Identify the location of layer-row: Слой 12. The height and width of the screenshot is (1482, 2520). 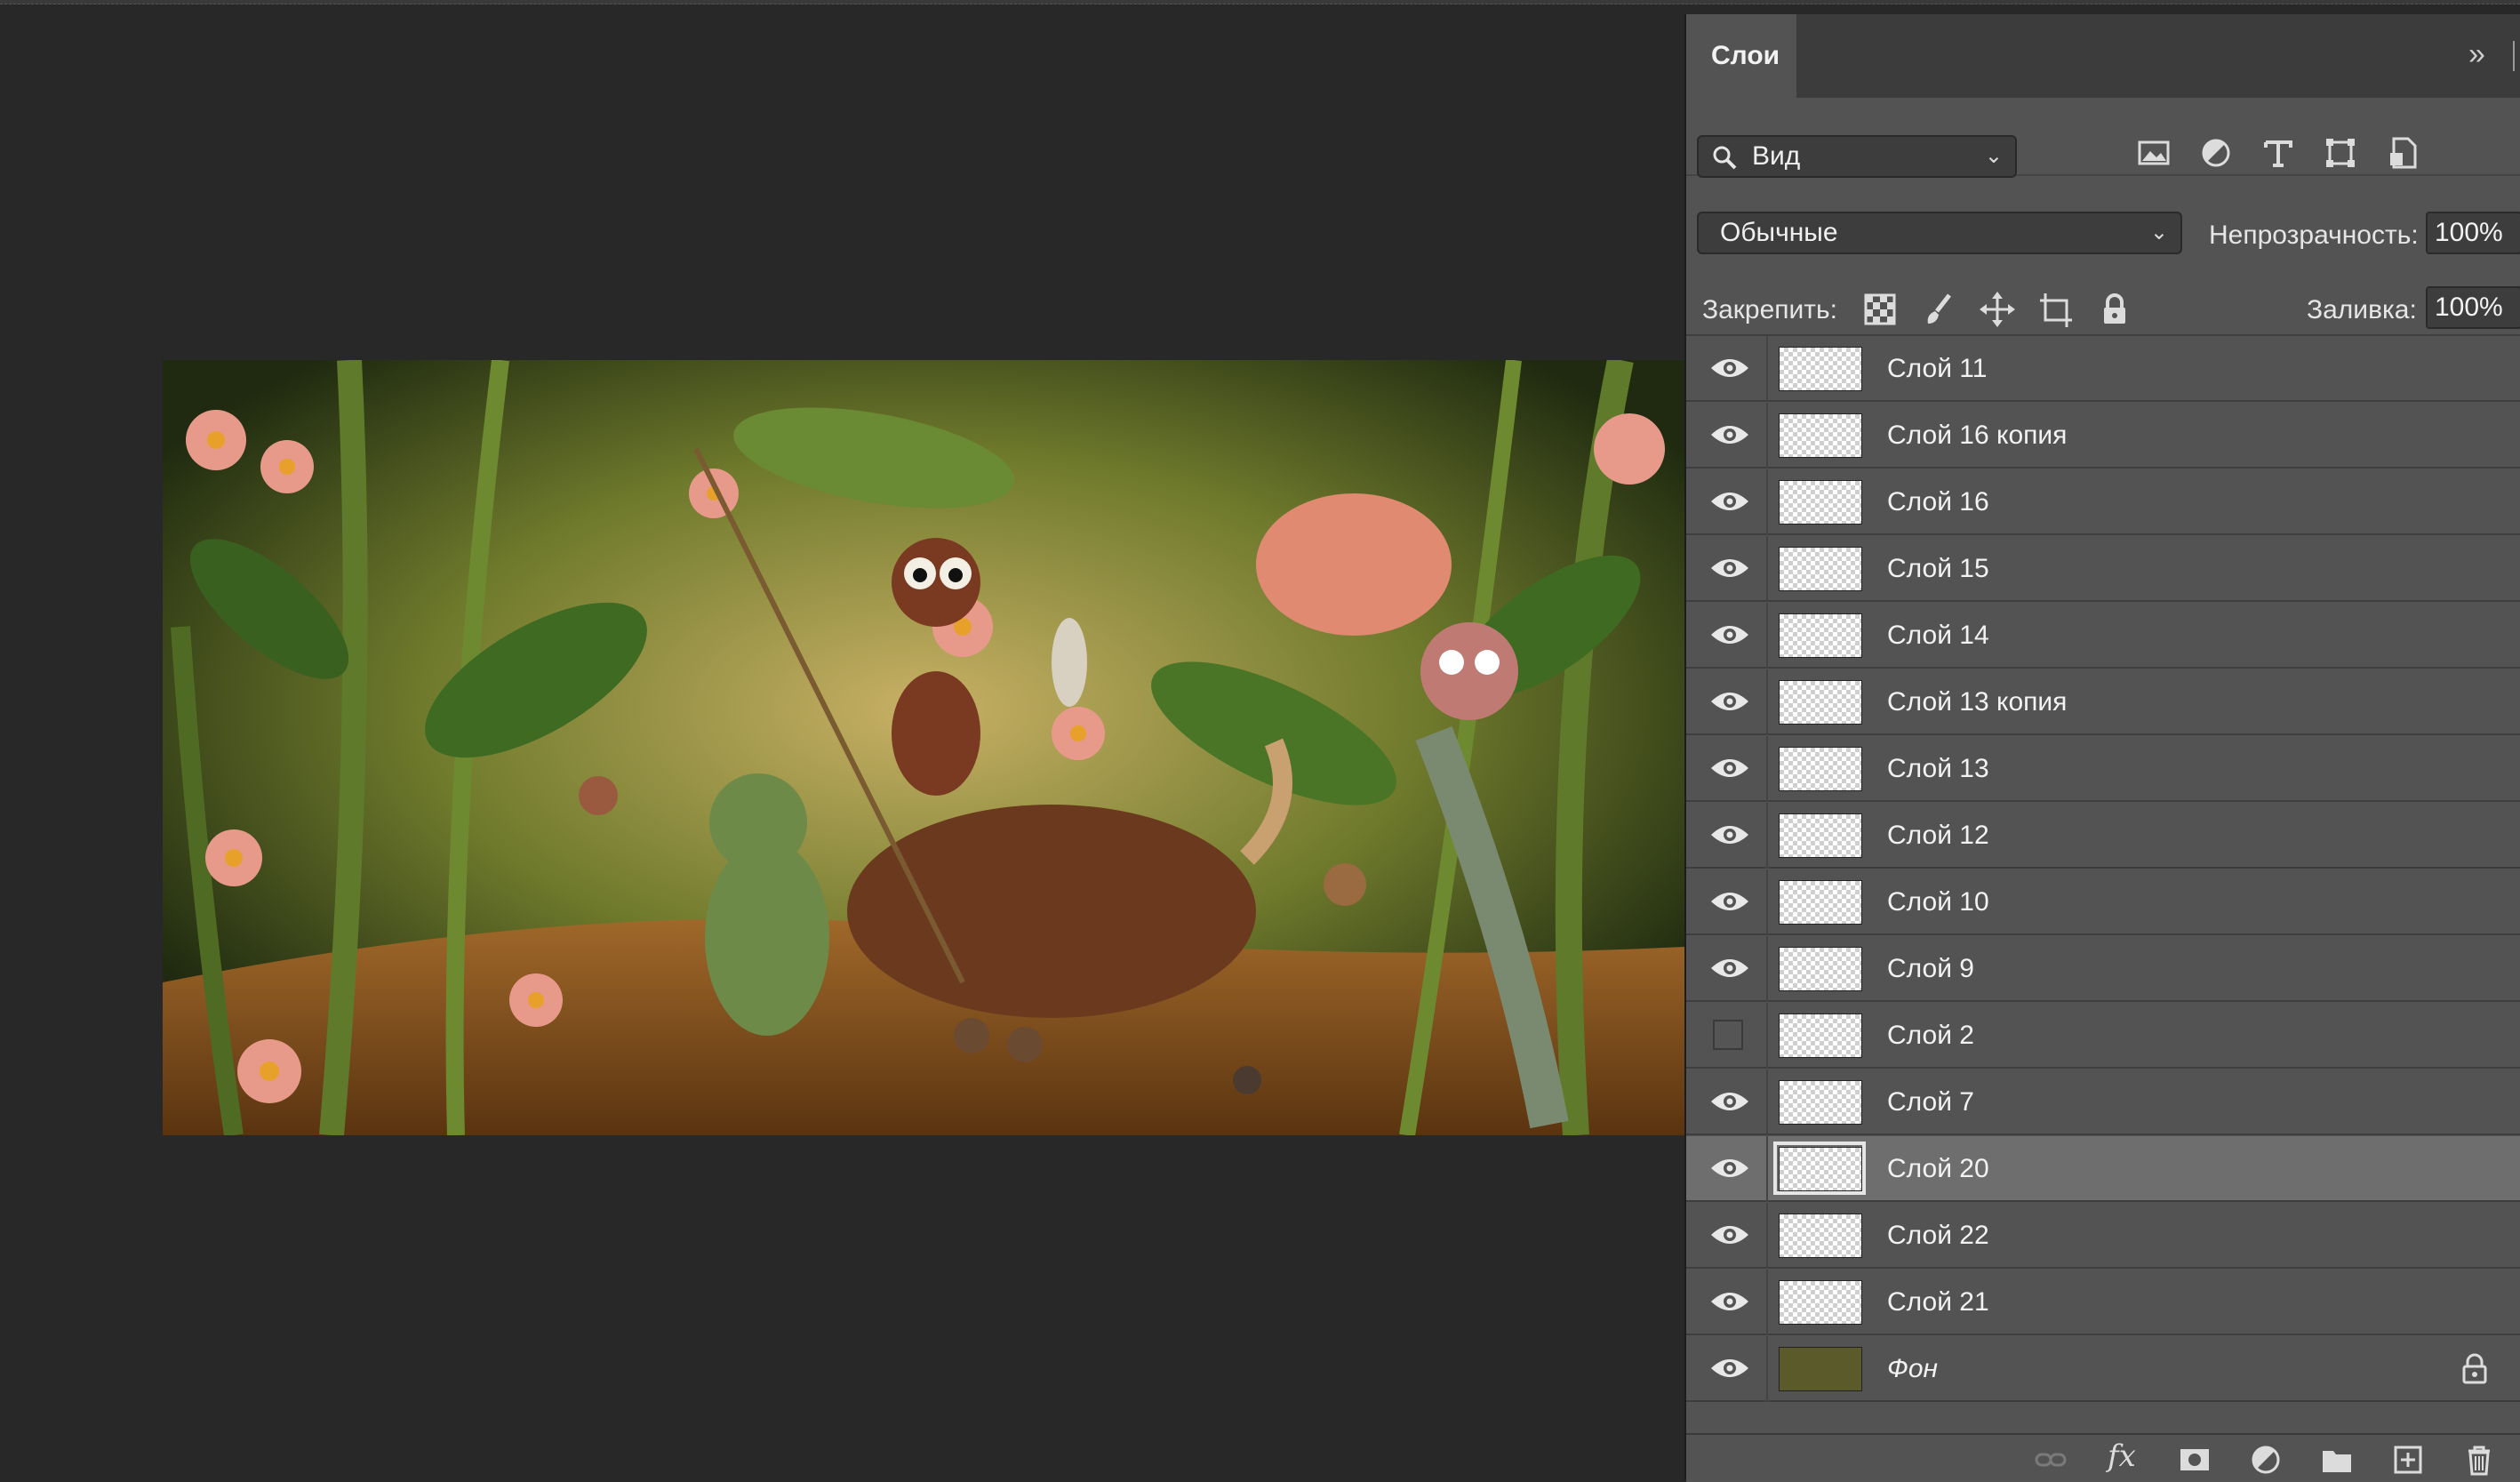
(2103, 836).